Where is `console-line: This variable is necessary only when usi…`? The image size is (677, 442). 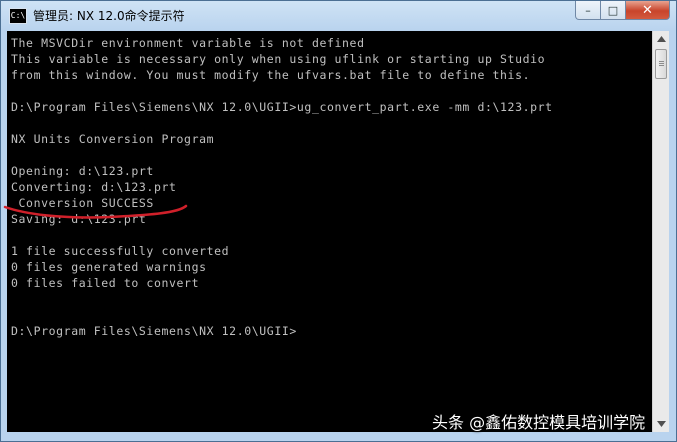 console-line: This variable is necessary only when usi… is located at coordinates (278, 59).